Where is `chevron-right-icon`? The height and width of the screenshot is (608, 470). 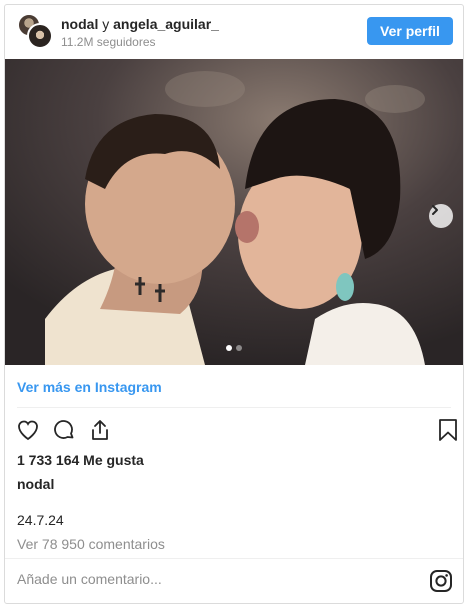 chevron-right-icon is located at coordinates (435, 210).